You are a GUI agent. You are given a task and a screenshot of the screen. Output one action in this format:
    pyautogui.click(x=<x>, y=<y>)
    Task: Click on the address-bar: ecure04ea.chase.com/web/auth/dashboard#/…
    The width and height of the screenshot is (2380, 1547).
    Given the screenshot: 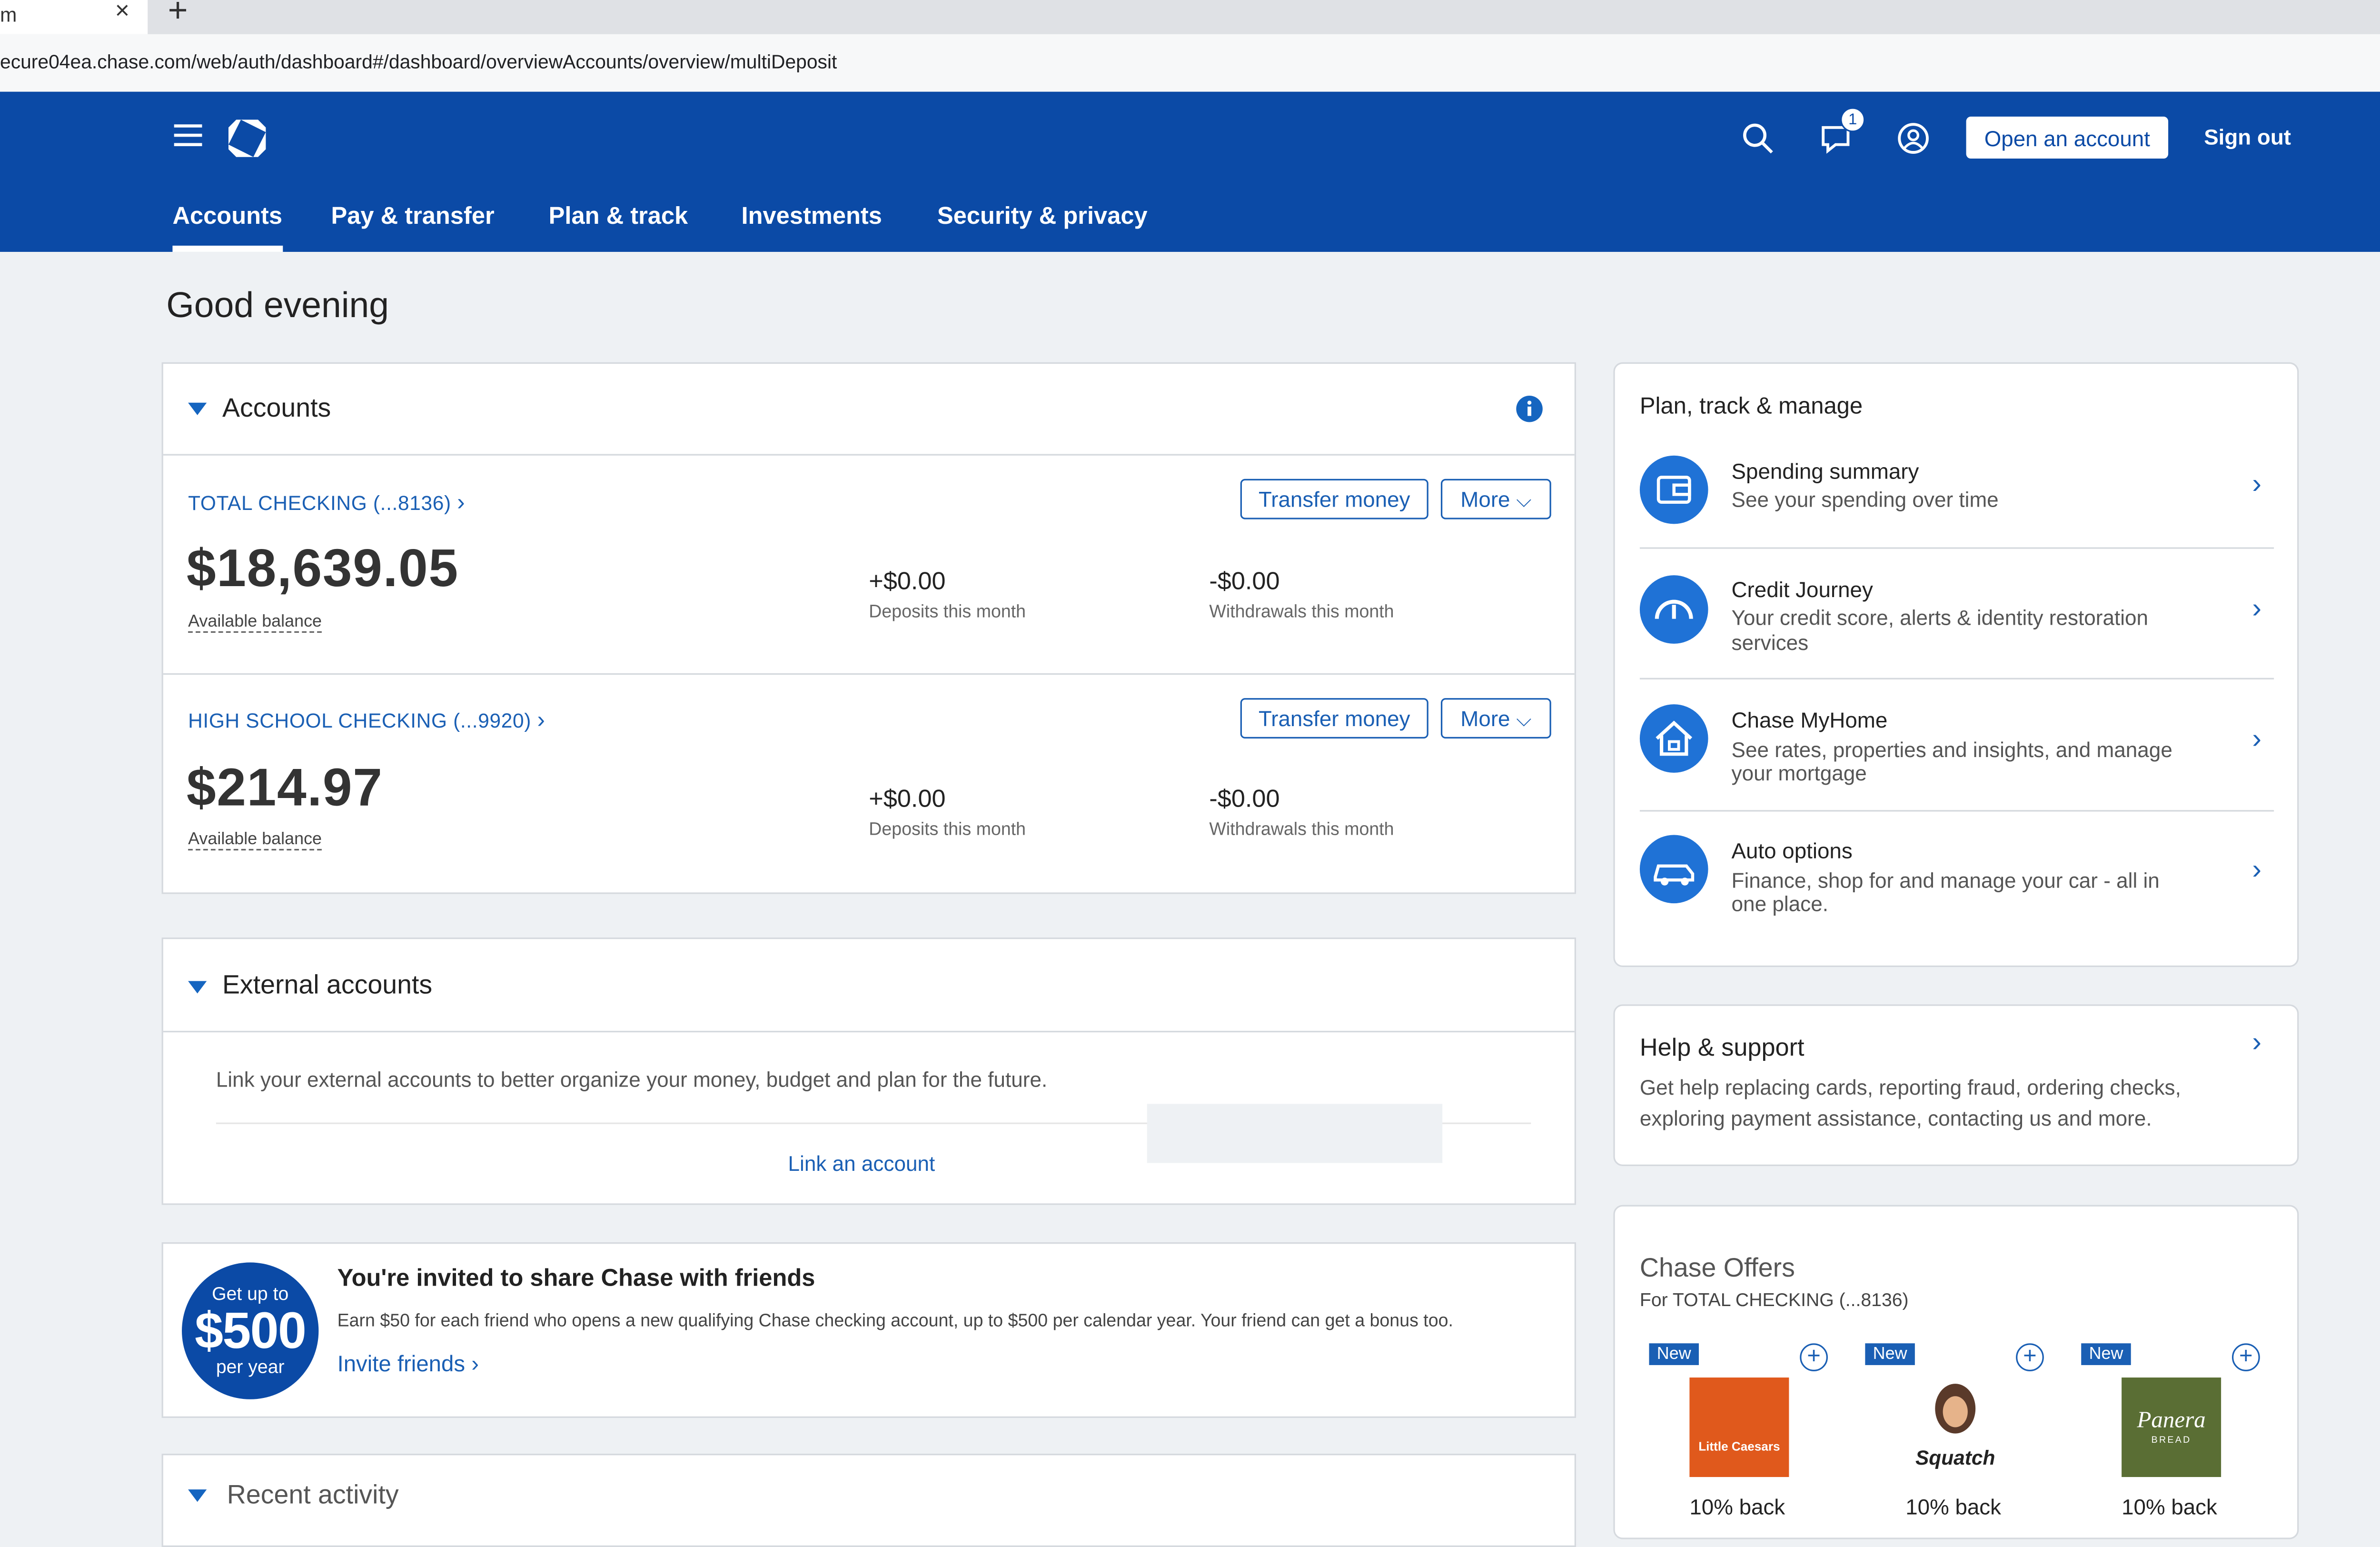 What is the action you would take?
    pyautogui.click(x=1190, y=63)
    